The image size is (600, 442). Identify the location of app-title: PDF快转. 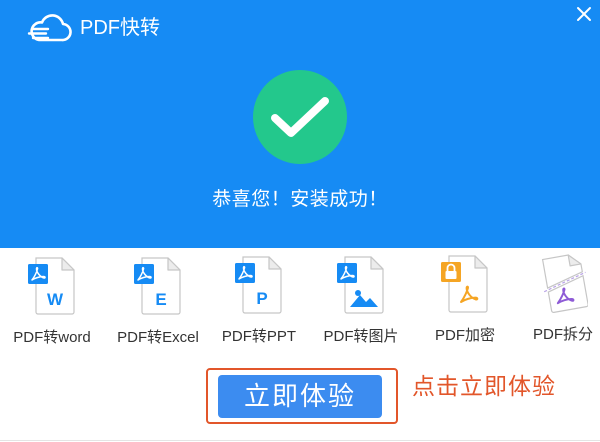
(120, 28).